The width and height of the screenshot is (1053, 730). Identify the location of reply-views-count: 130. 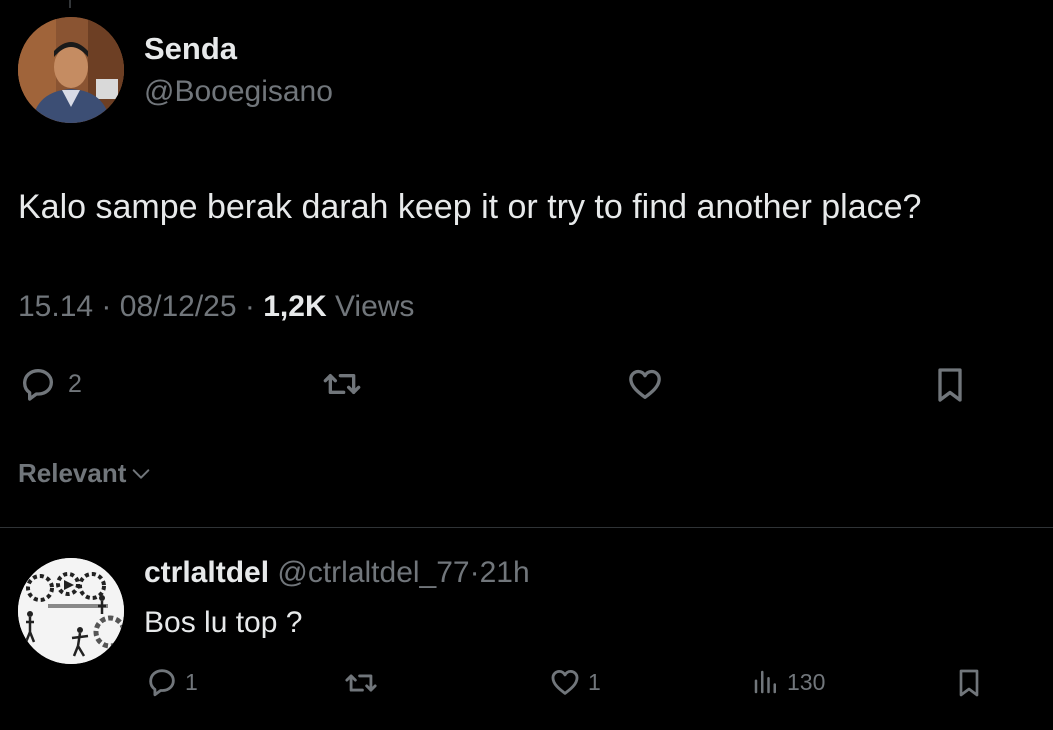
(806, 681).